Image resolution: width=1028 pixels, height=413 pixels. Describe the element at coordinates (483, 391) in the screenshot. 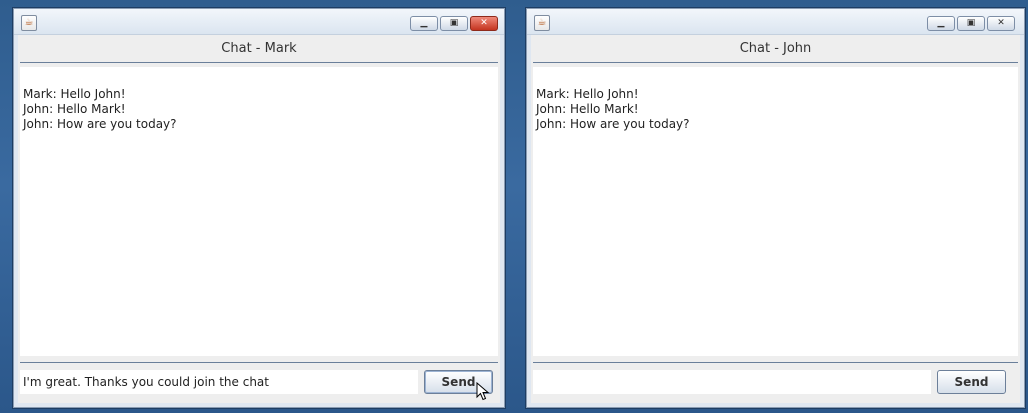

I see `mouse-pointer-icon` at that location.